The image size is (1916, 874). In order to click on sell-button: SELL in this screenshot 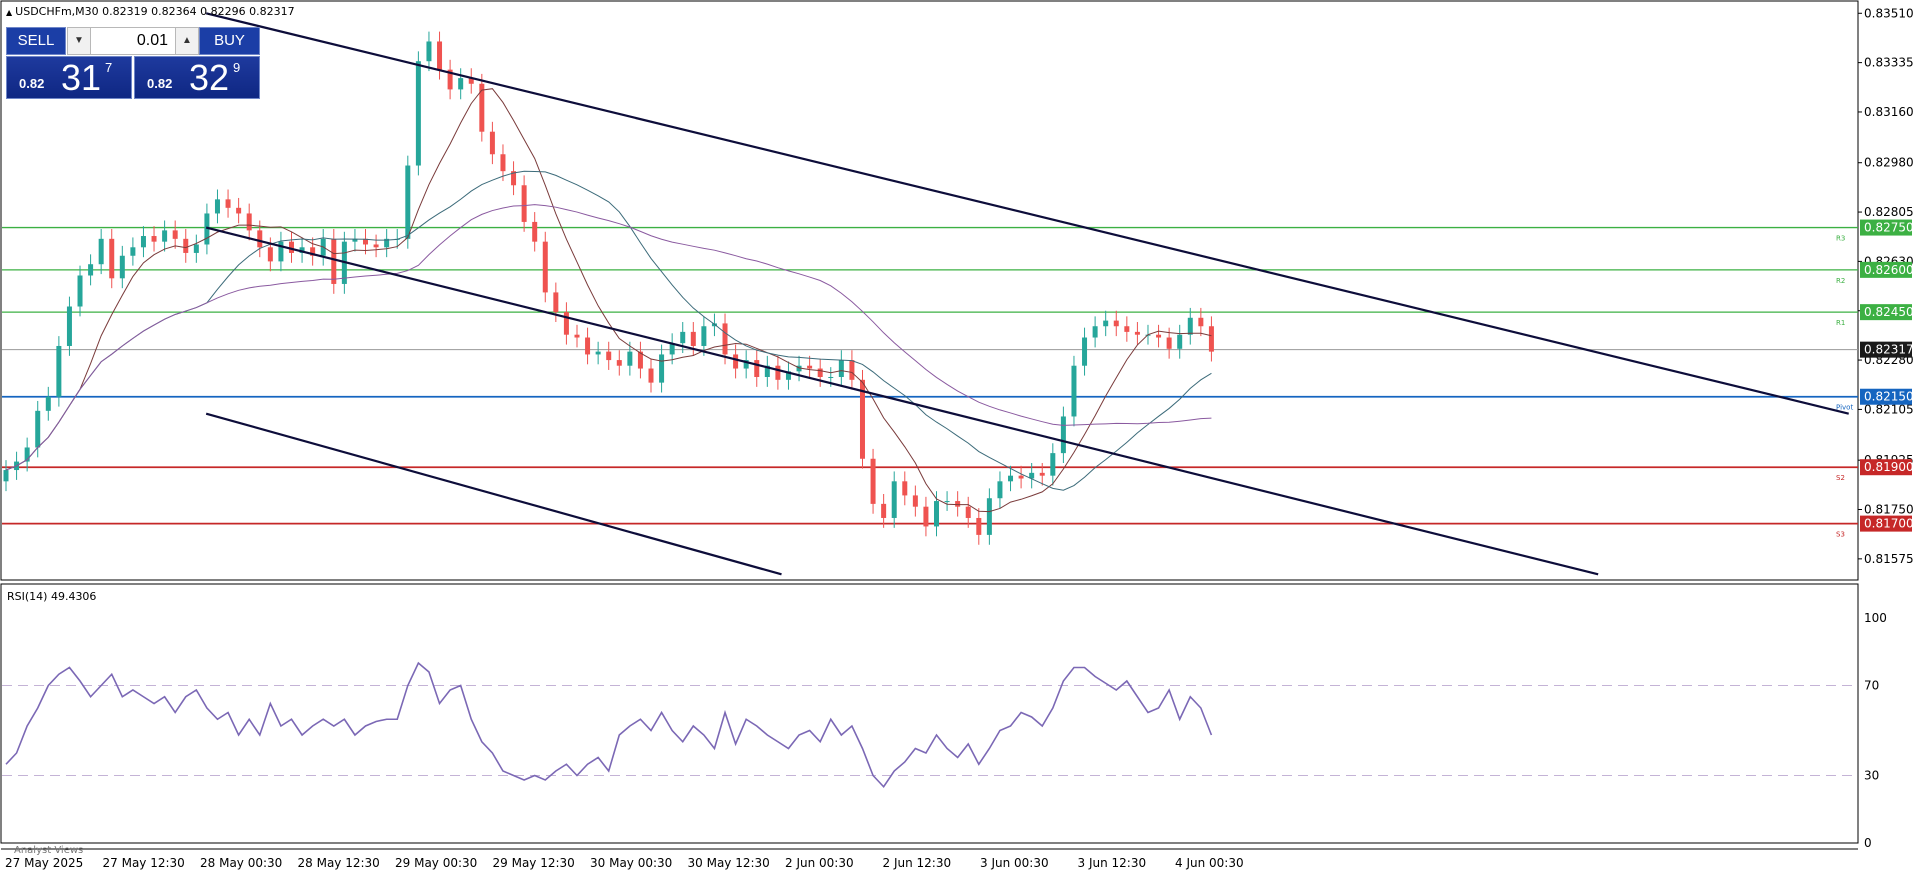, I will do `click(36, 41)`.